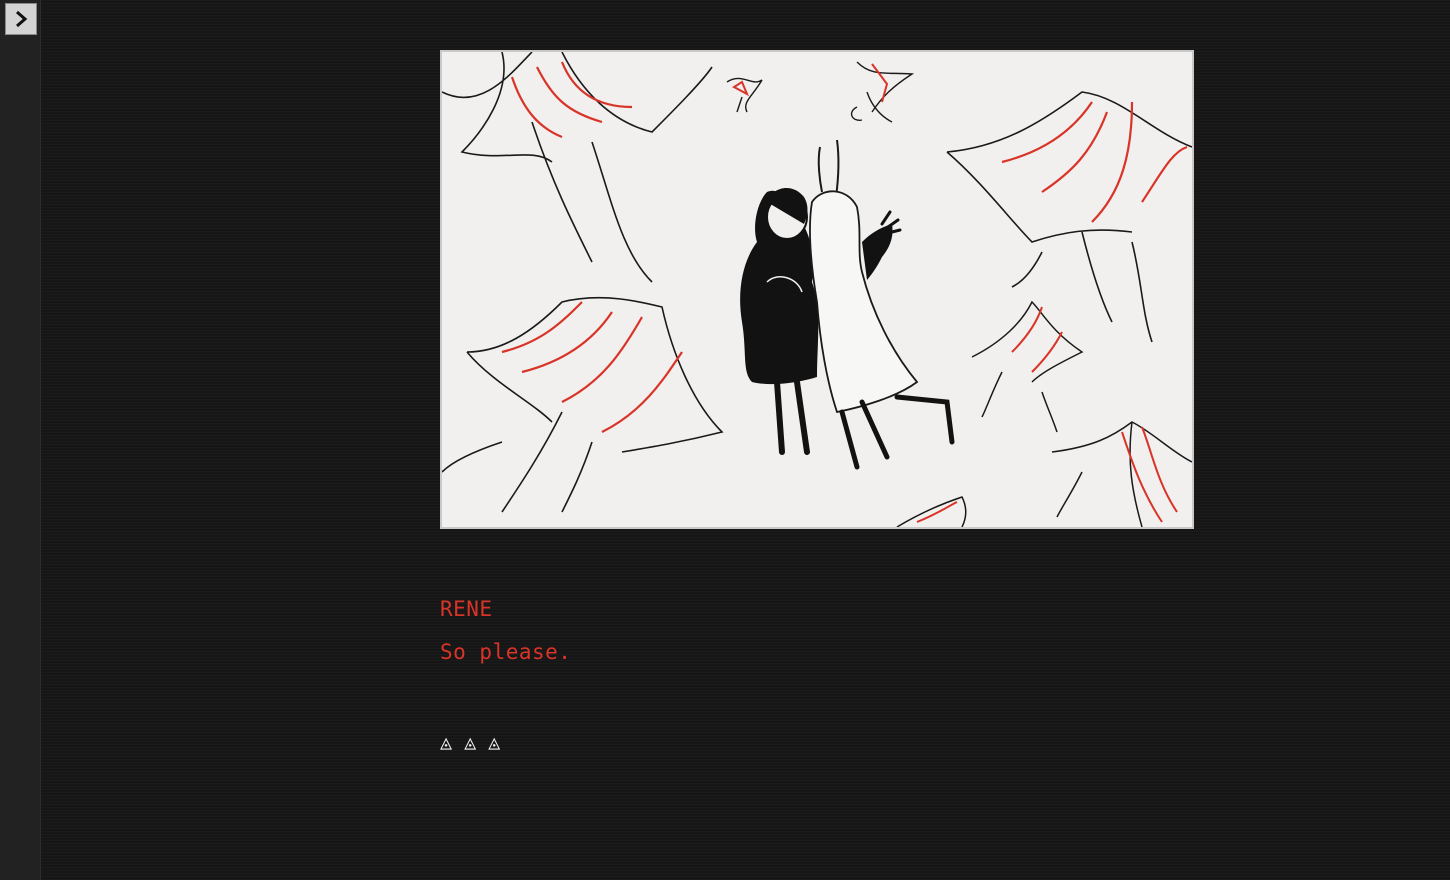 The width and height of the screenshot is (1450, 880). What do you see at coordinates (20, 440) in the screenshot?
I see `sidebar` at bounding box center [20, 440].